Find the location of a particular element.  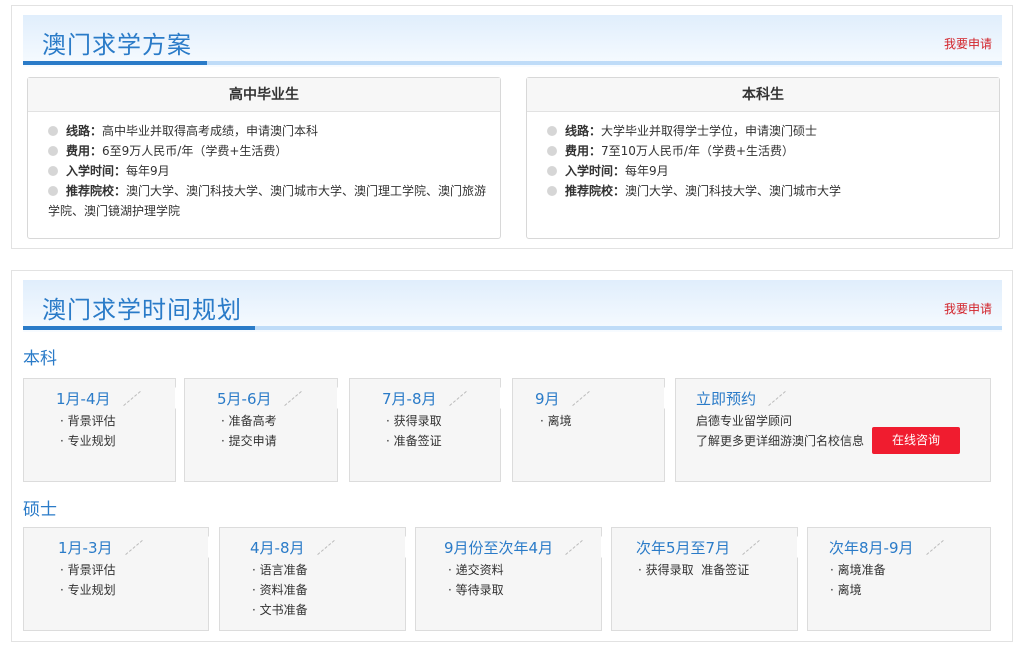

master-step: 次年8月-9月 离境准备 离境 is located at coordinates (899, 579).